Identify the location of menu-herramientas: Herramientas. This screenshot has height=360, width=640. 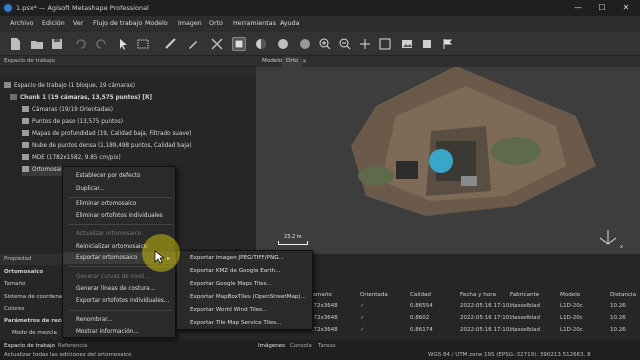
(254, 23).